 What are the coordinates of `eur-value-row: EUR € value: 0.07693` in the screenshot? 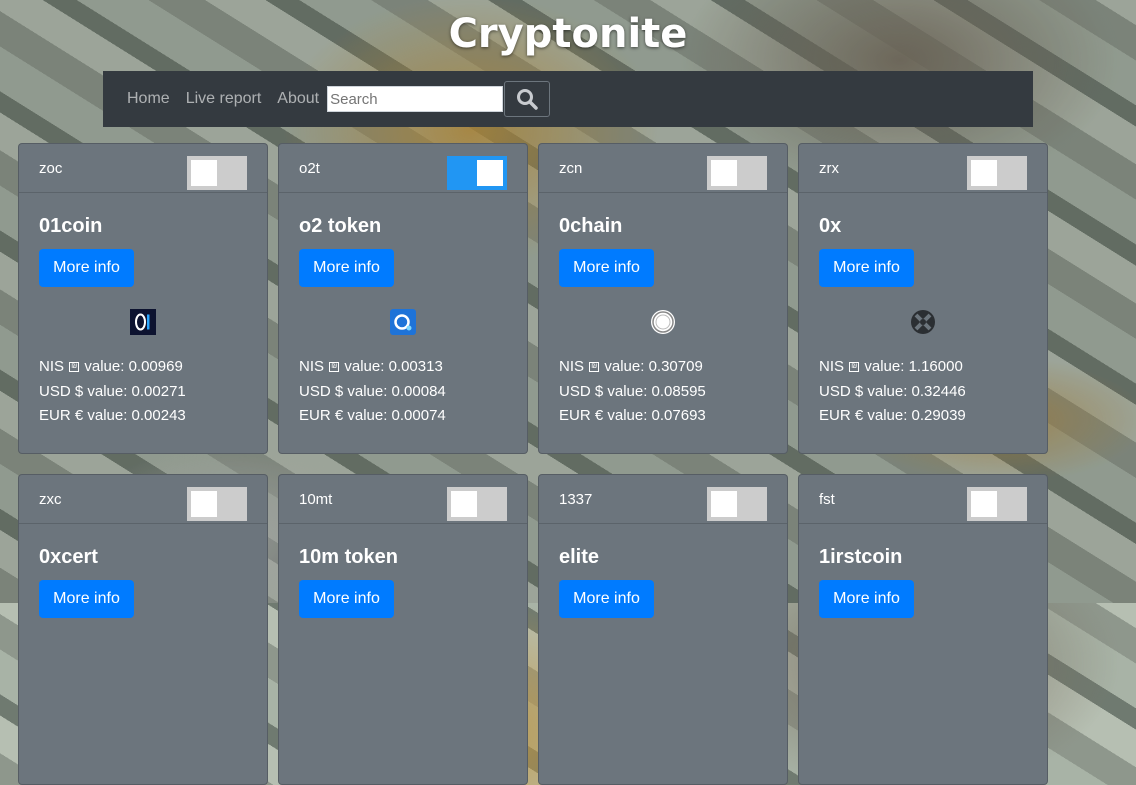 It's located at (632, 415).